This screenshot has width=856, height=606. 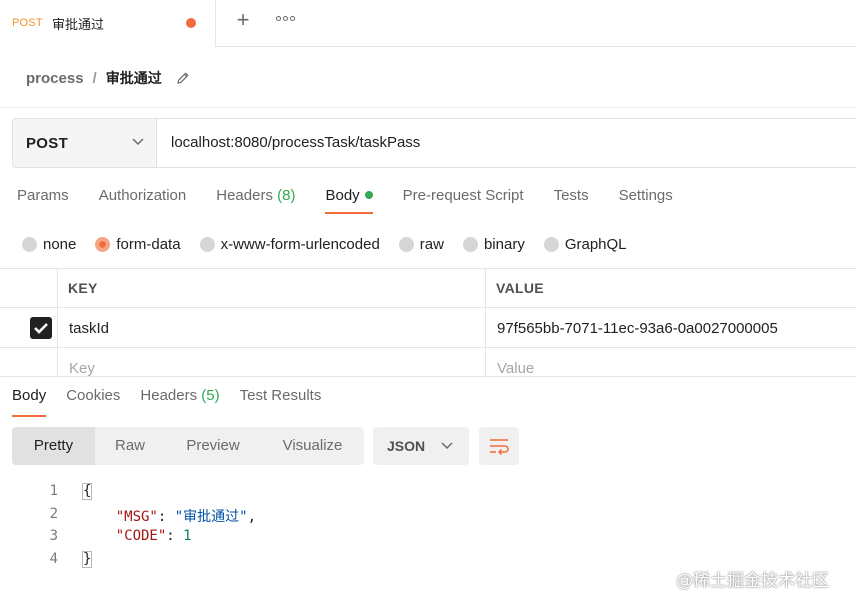 What do you see at coordinates (285, 18) in the screenshot?
I see `more-horizontal-icon` at bounding box center [285, 18].